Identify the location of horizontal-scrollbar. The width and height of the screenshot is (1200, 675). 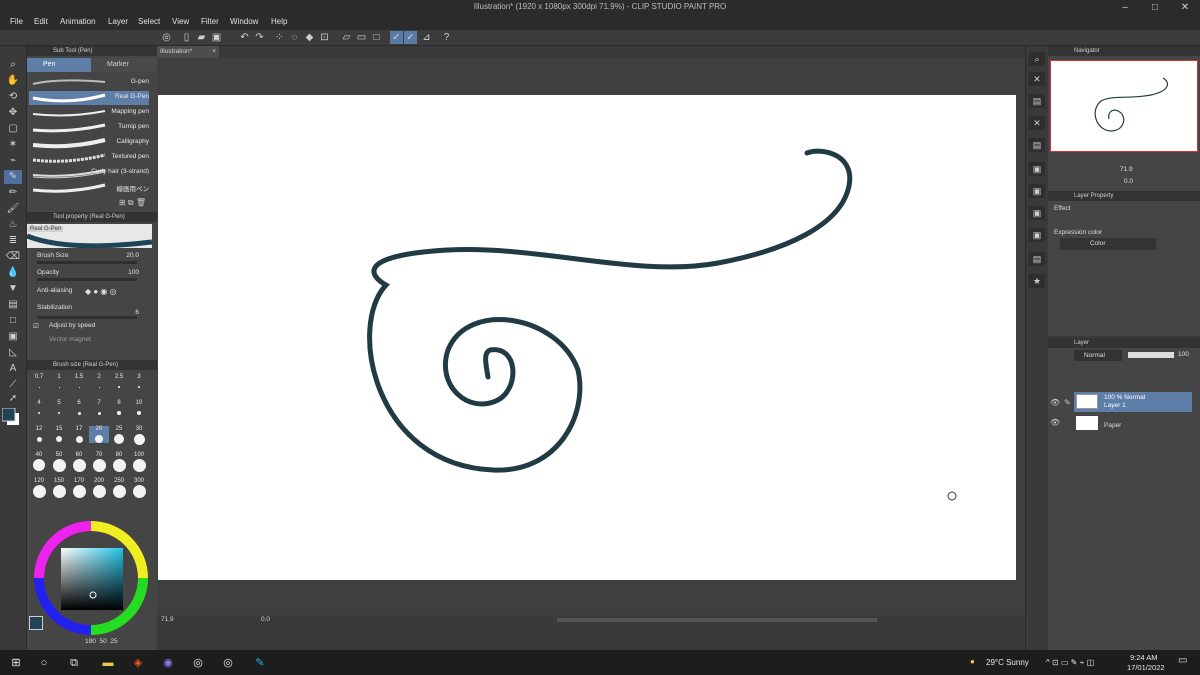
(717, 620).